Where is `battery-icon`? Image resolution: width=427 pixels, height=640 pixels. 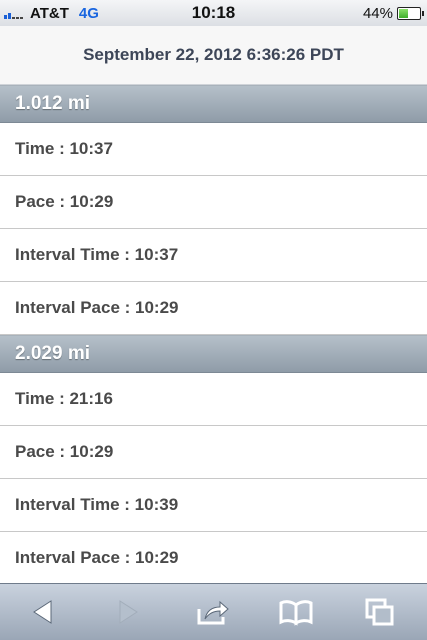
battery-icon is located at coordinates (410, 13).